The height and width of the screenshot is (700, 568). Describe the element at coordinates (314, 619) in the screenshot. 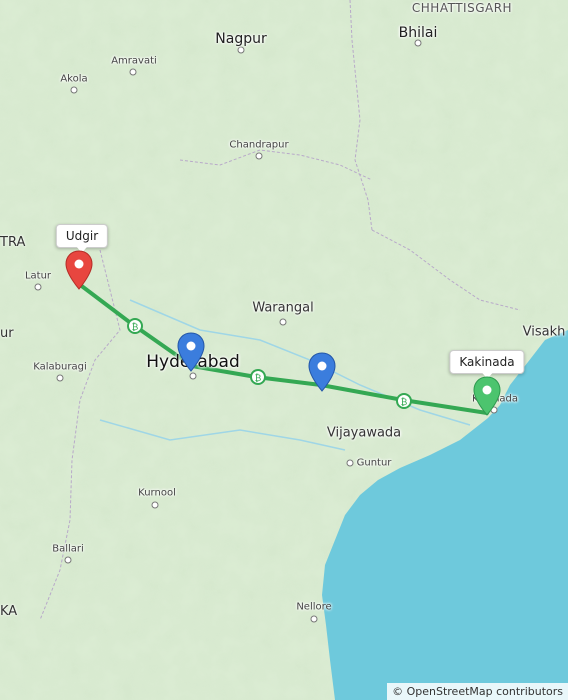

I see `city-dot-nellore` at that location.